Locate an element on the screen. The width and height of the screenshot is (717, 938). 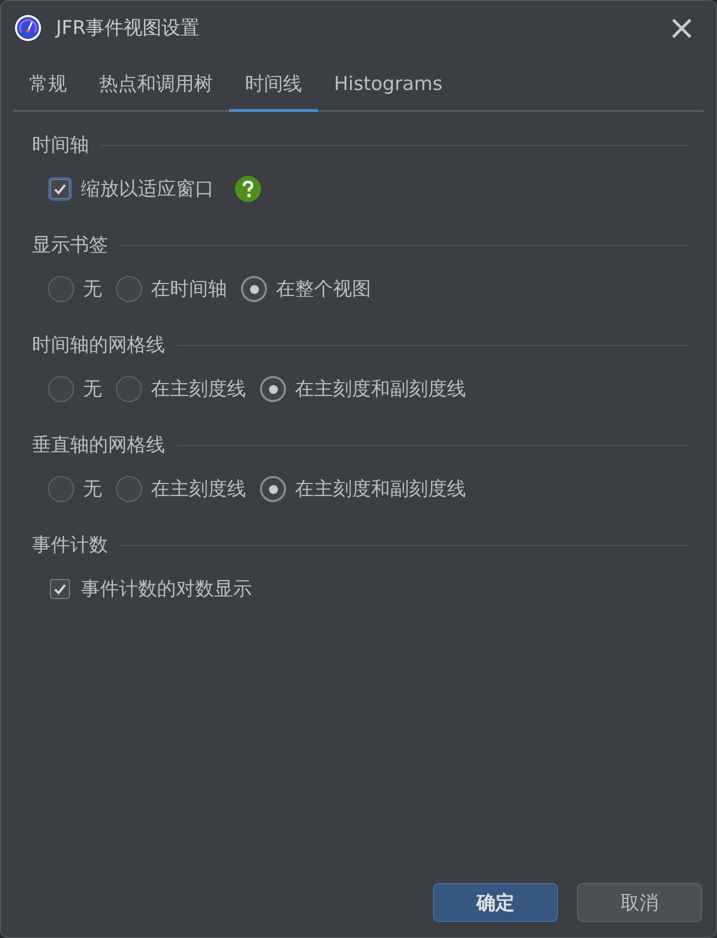
section-title: 垂直轴的网格线 is located at coordinates (98, 445).